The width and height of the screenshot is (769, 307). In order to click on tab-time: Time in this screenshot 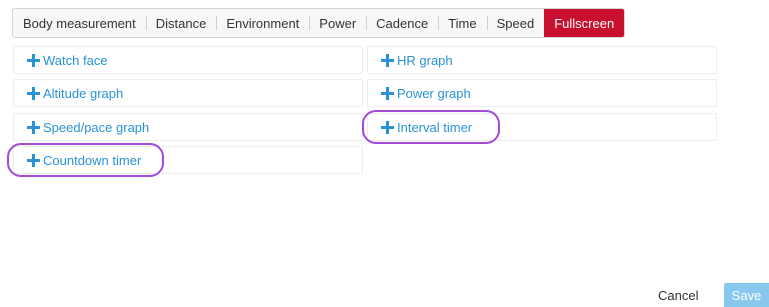, I will do `click(462, 23)`.